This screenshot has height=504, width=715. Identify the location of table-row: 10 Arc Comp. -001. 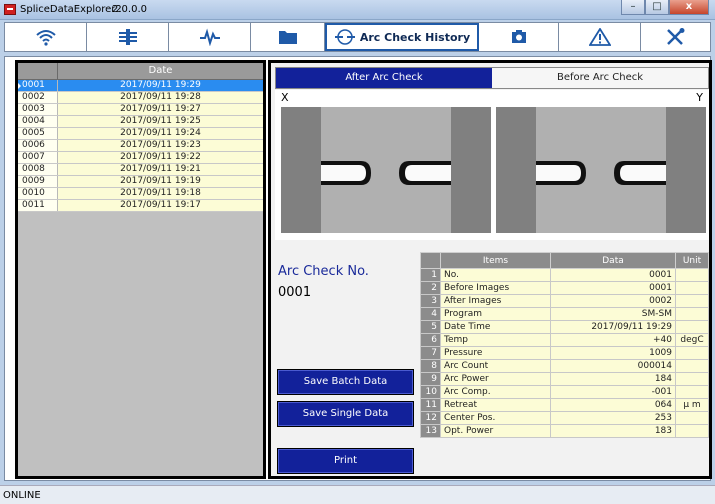
(564, 392).